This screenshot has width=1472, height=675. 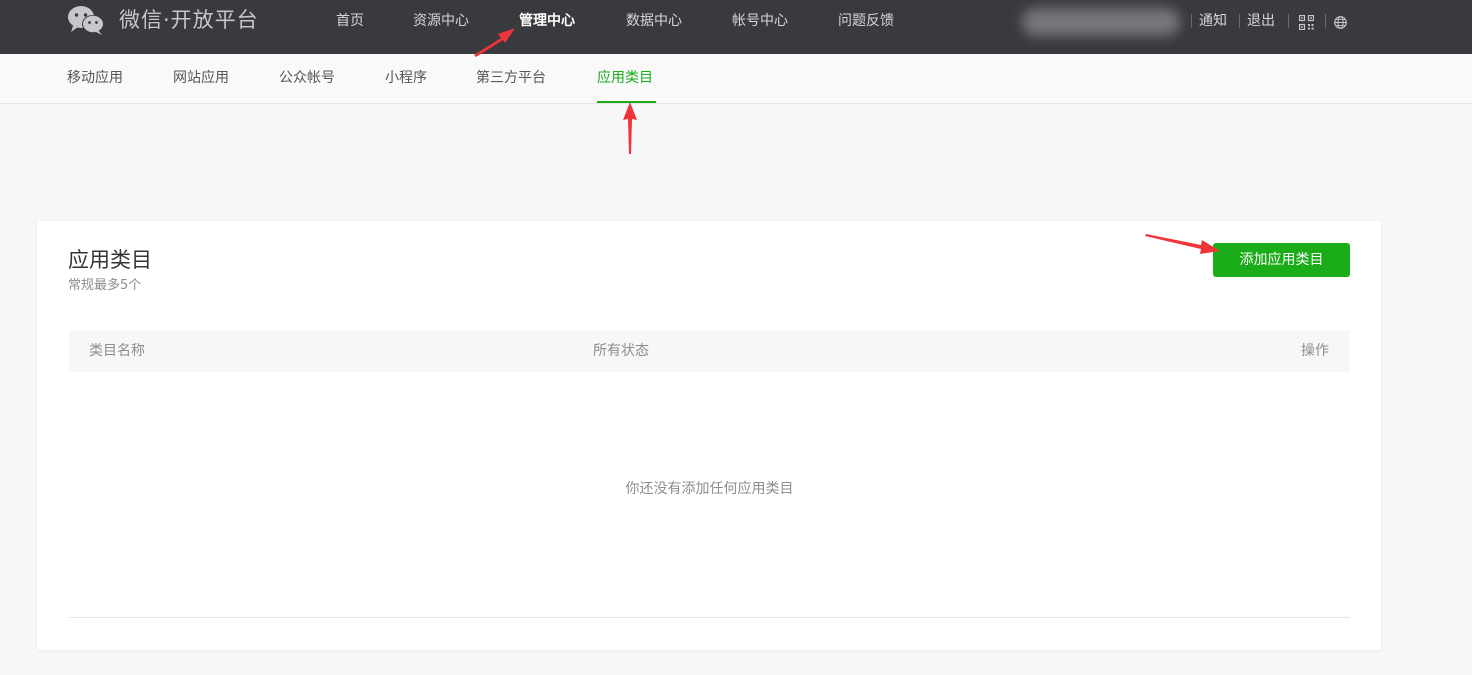 I want to click on globe-icon, so click(x=1340, y=22).